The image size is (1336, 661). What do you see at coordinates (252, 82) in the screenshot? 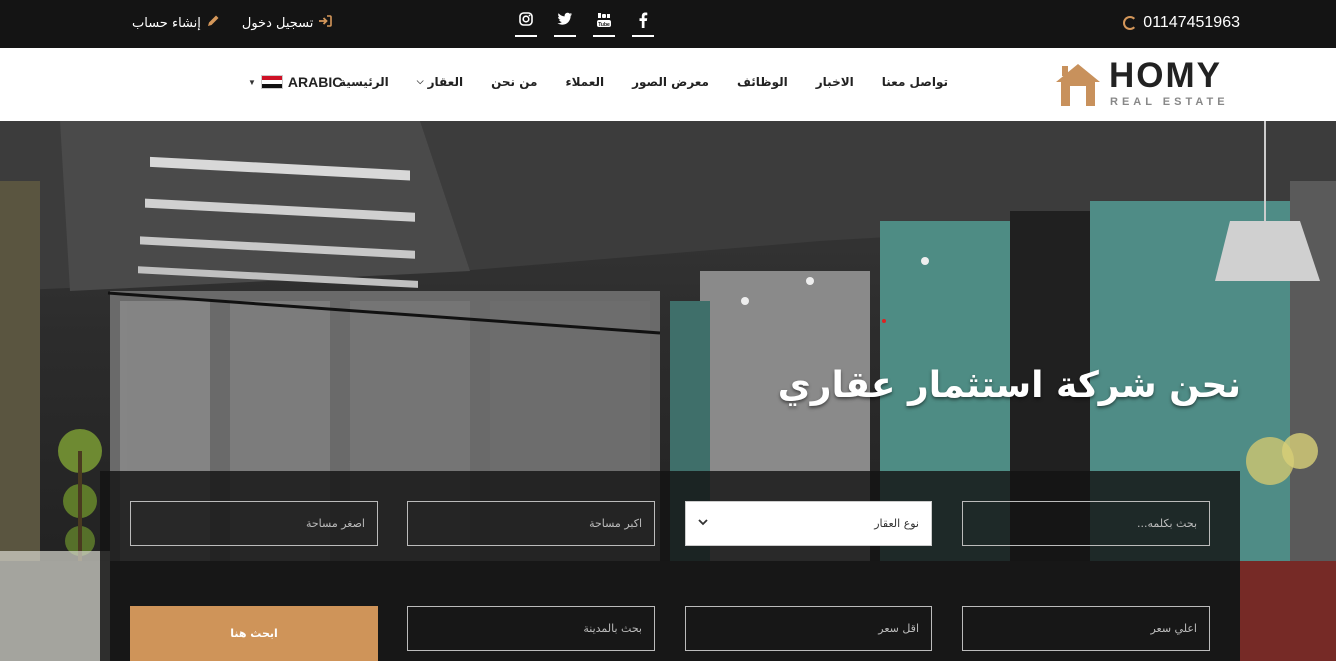
I see `caret-down-icon: ▼` at bounding box center [252, 82].